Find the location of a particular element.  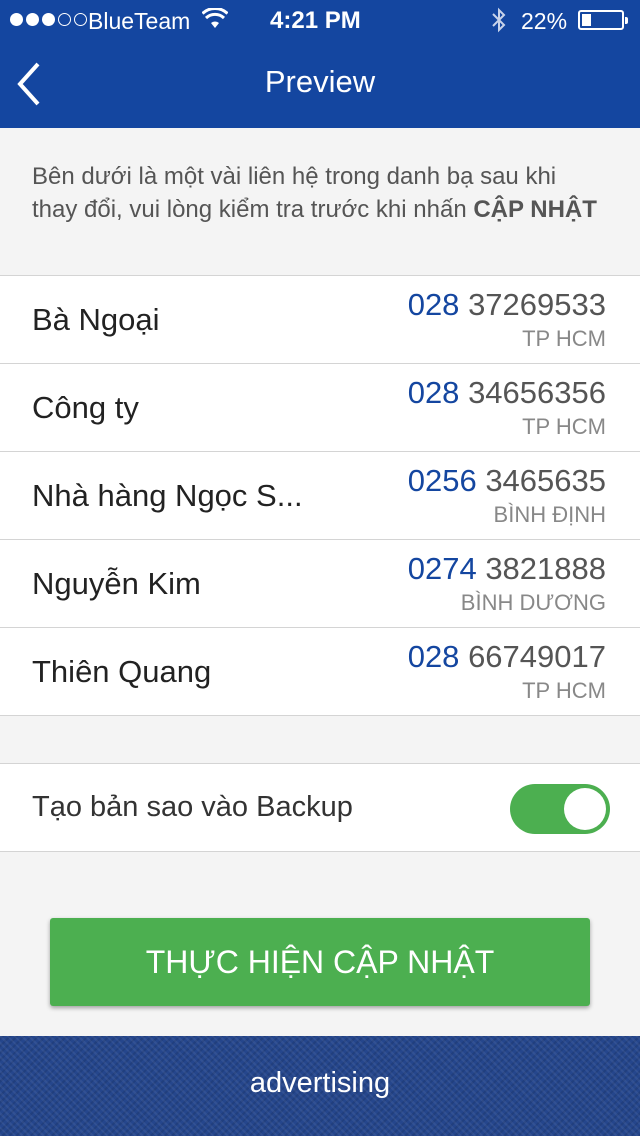

contact-row: Thiên Quang 028 66749017 TP HCM is located at coordinates (320, 672).